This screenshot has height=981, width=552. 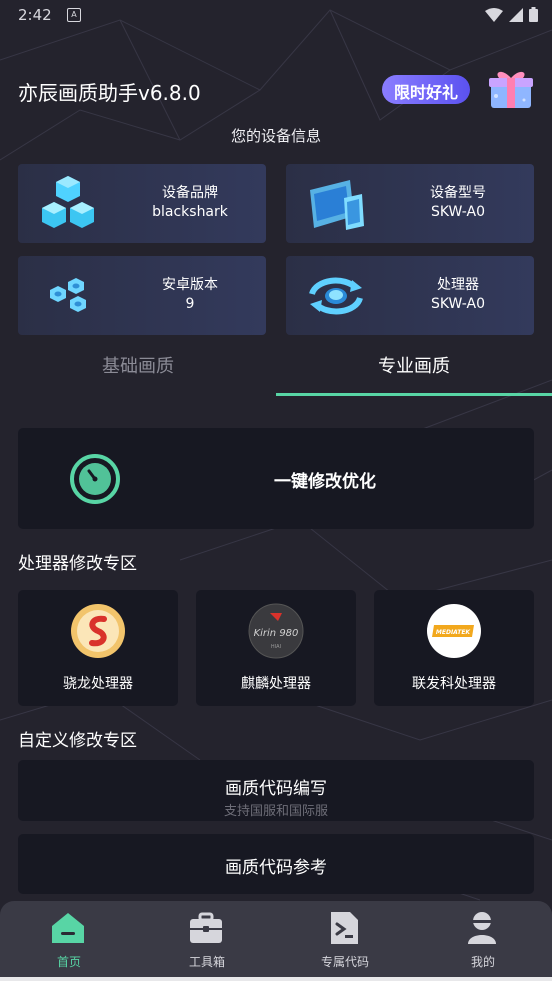 What do you see at coordinates (275, 811) in the screenshot?
I see `code-write-sublabel: 支持国服和国际服` at bounding box center [275, 811].